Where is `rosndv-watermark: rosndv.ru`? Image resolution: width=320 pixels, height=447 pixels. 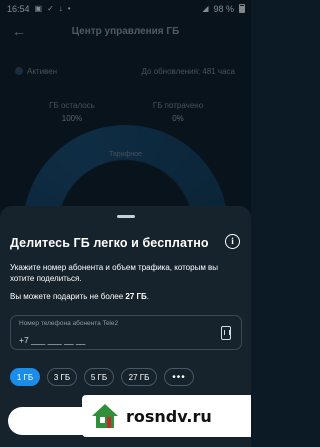 rosndv-watermark: rosndv.ru is located at coordinates (166, 416).